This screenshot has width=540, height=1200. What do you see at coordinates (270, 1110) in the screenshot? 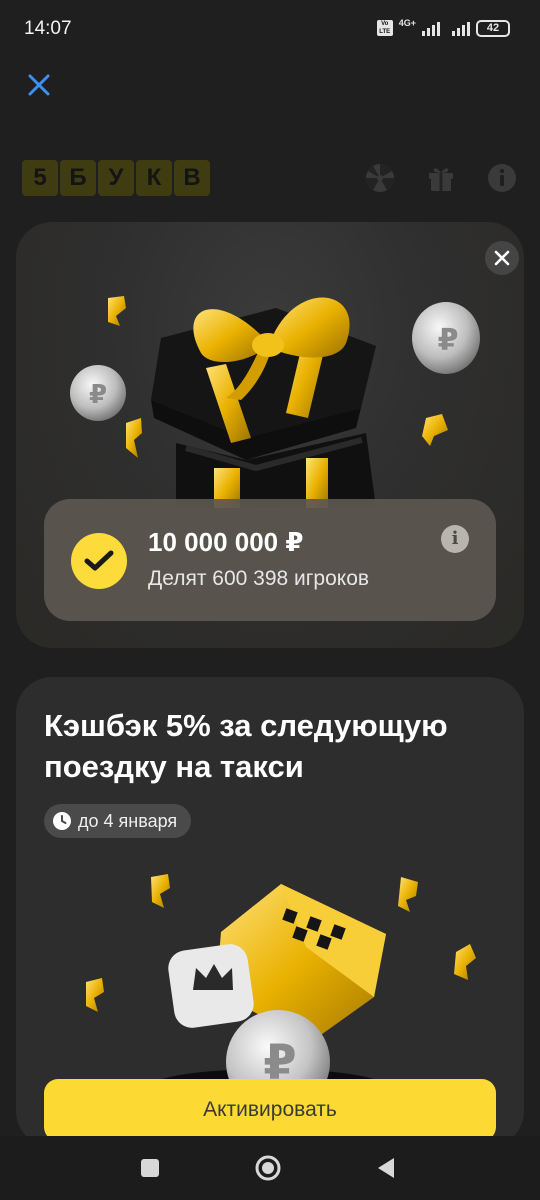
I see `activate-button: Активировать` at bounding box center [270, 1110].